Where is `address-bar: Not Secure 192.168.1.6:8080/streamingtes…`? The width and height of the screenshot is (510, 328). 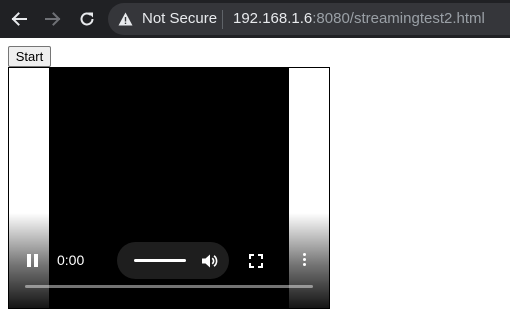
address-bar: Not Secure 192.168.1.6:8080/streamingtes… is located at coordinates (309, 19).